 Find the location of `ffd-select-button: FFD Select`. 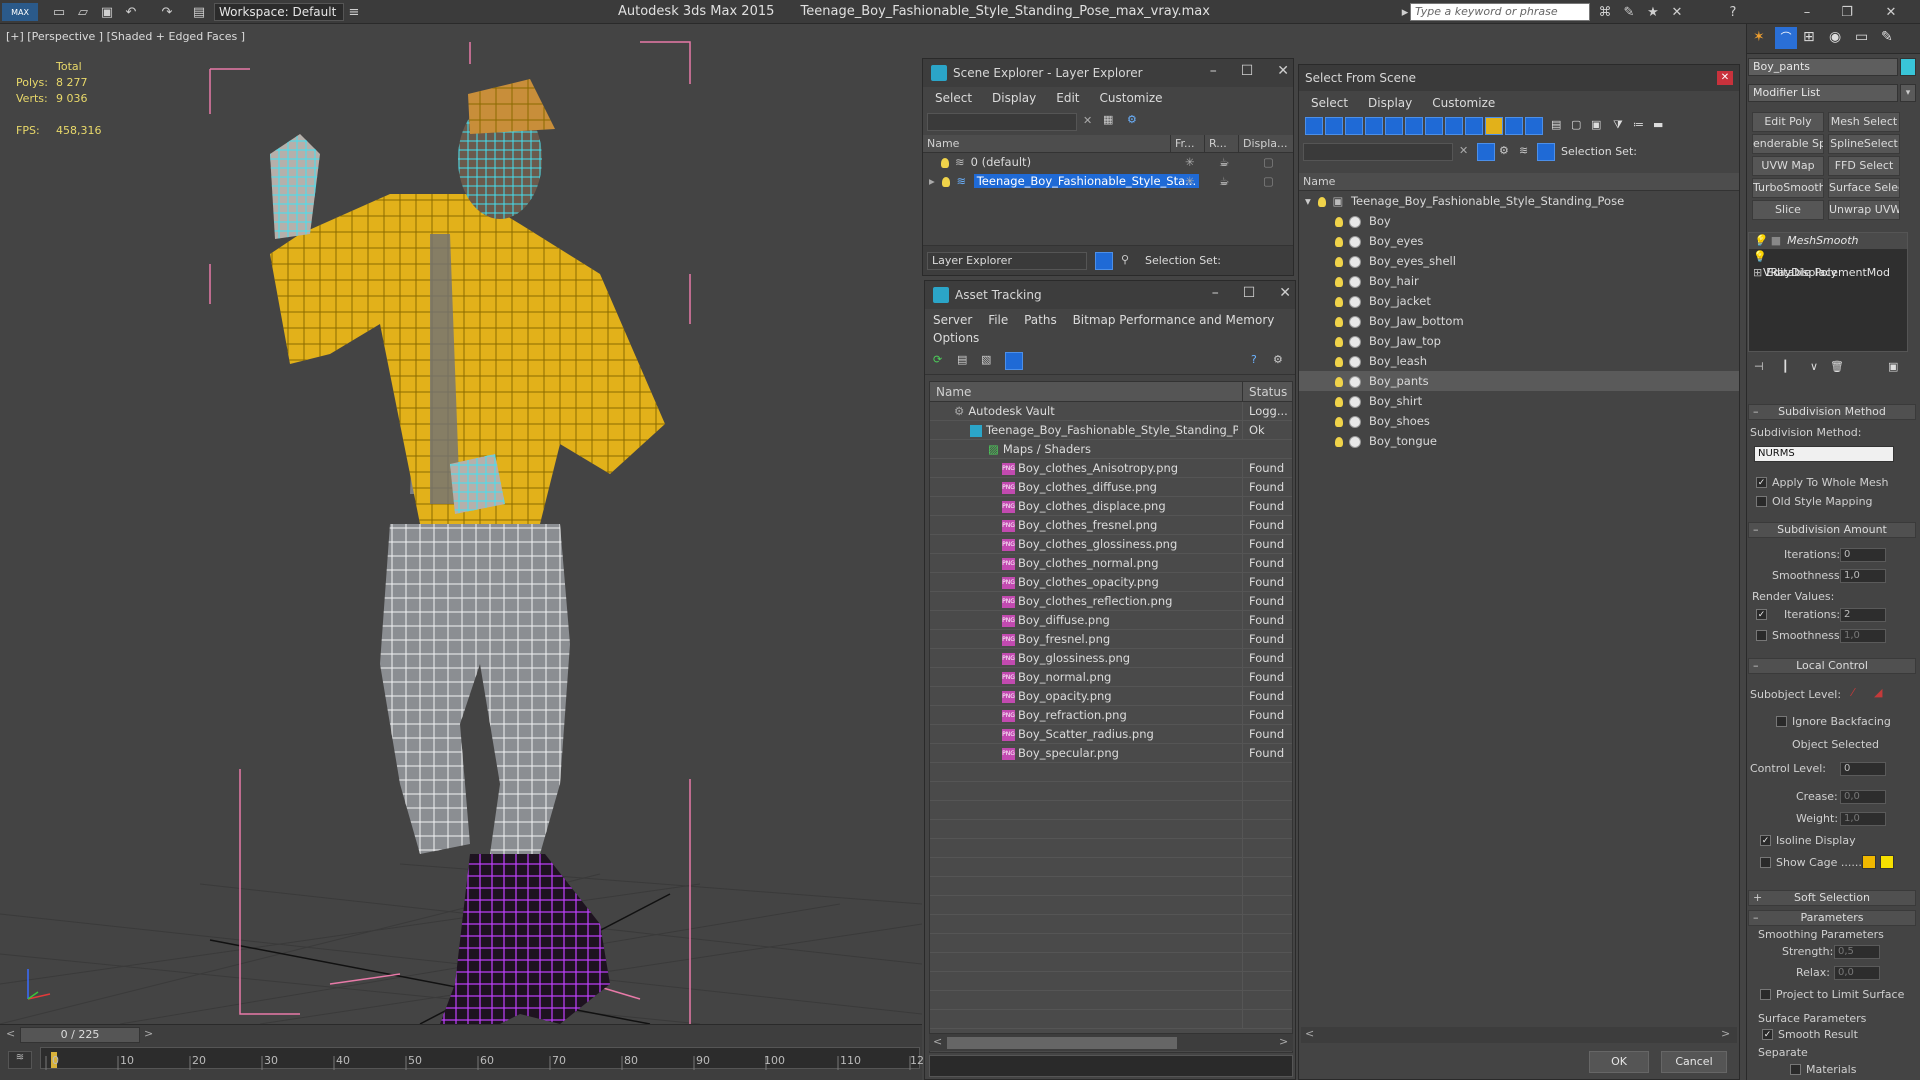

ffd-select-button: FFD Select is located at coordinates (1864, 166).